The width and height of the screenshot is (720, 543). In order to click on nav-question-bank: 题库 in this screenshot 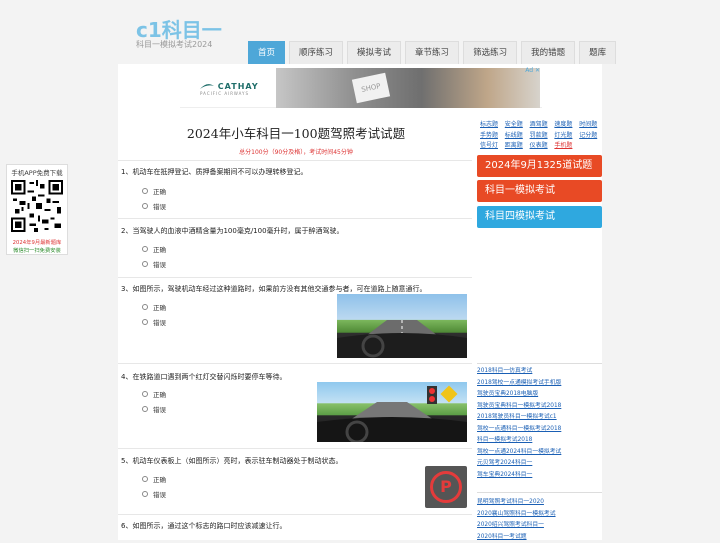, I will do `click(597, 52)`.